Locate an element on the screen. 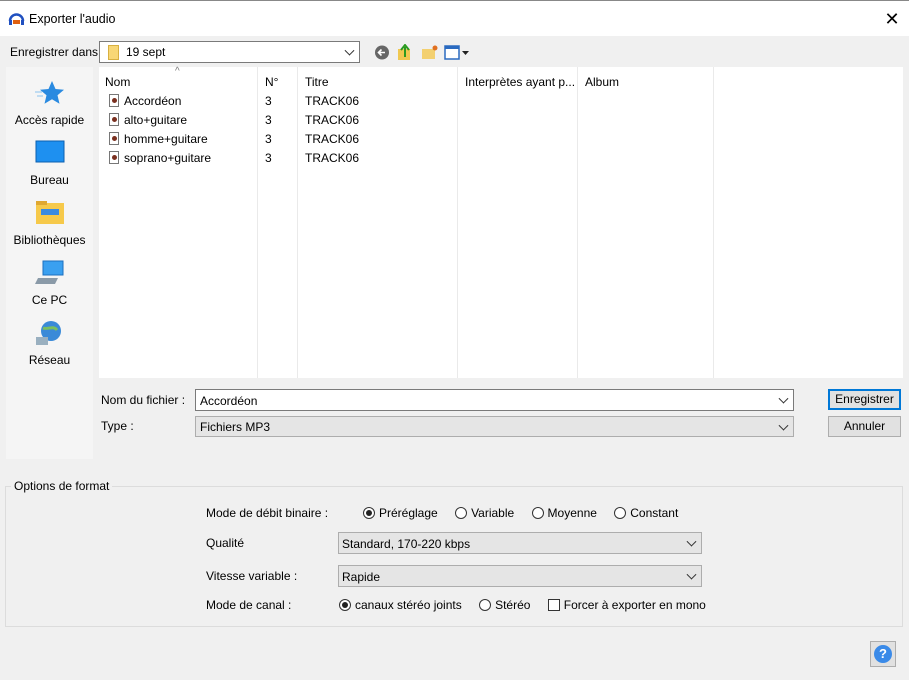 The image size is (909, 680). column-artists is located at coordinates (518, 222).